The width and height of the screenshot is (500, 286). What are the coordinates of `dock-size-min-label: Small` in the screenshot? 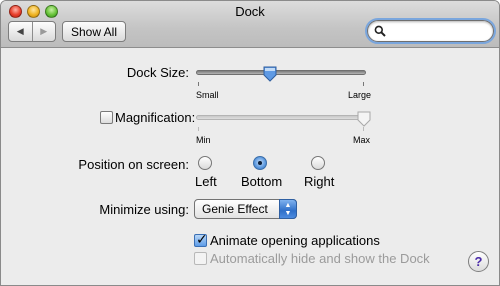 It's located at (207, 95).